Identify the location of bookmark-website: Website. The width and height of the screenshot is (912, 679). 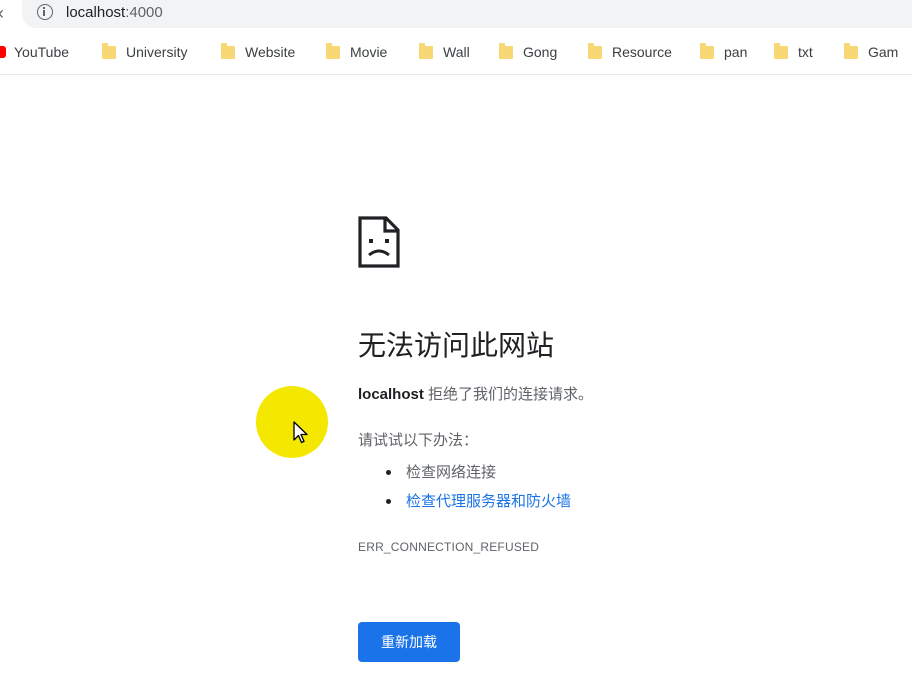
(258, 52).